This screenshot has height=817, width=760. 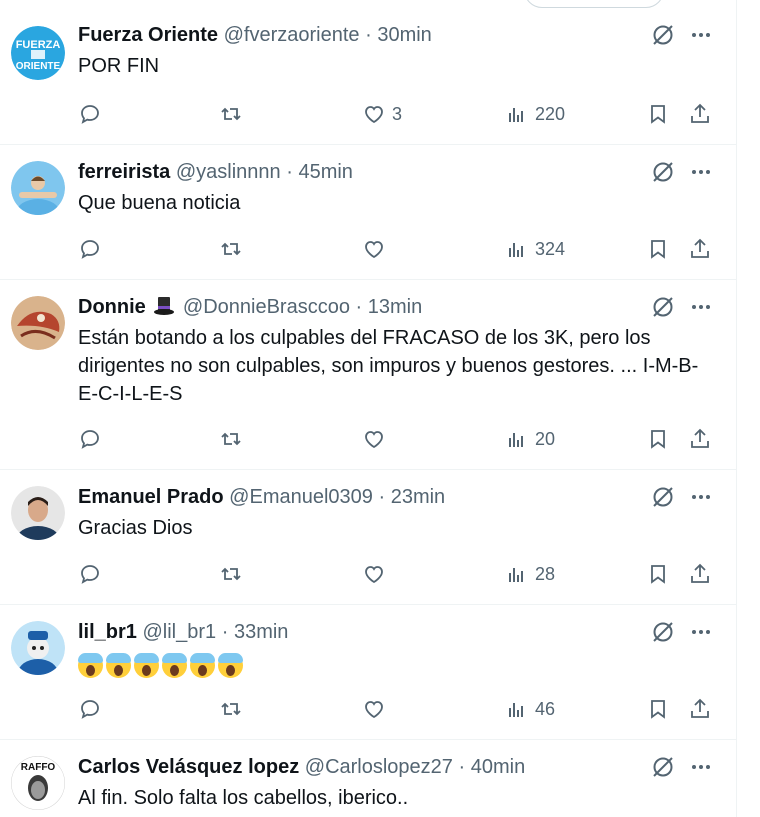 I want to click on timestamp: 13min, so click(x=395, y=307).